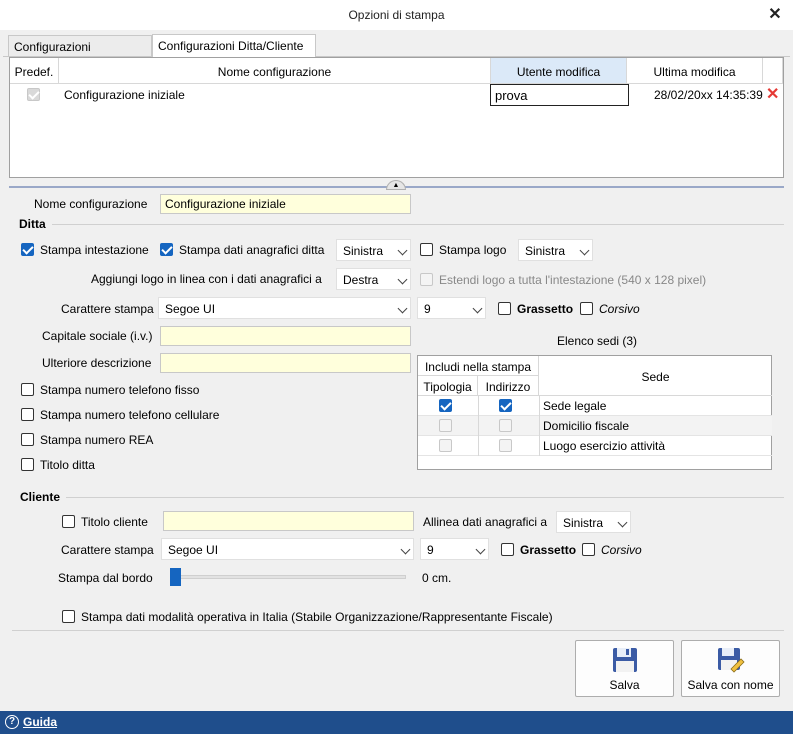 Image resolution: width=793 pixels, height=734 pixels. Describe the element at coordinates (396, 722) in the screenshot. I see `footer-bar: ? Guida` at that location.